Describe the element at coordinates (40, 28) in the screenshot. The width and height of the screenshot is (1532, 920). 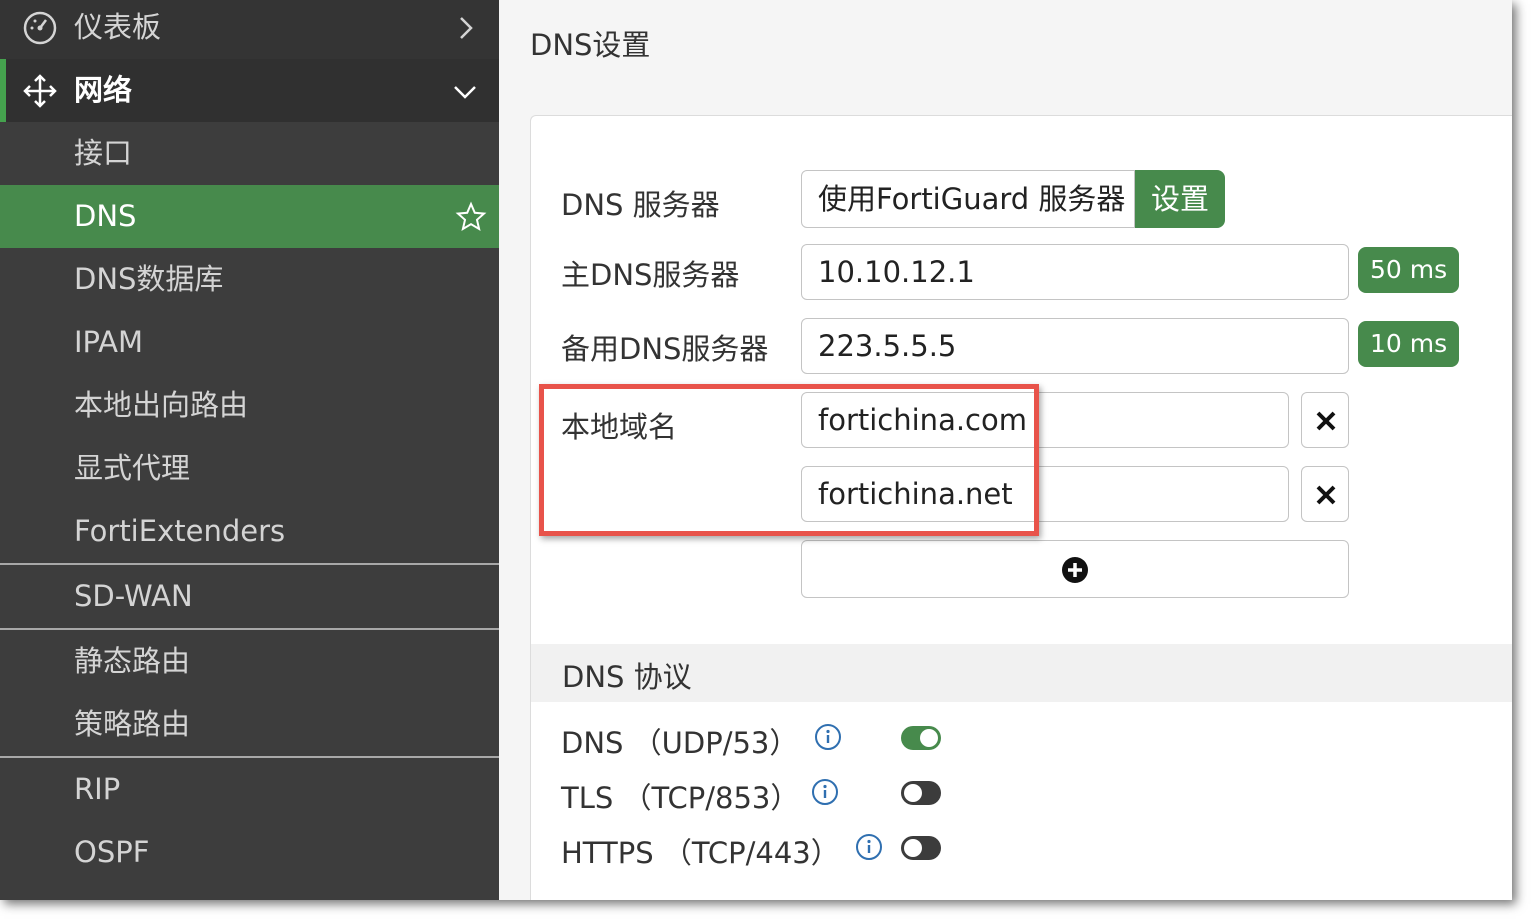
I see `dashboard-icon` at that location.